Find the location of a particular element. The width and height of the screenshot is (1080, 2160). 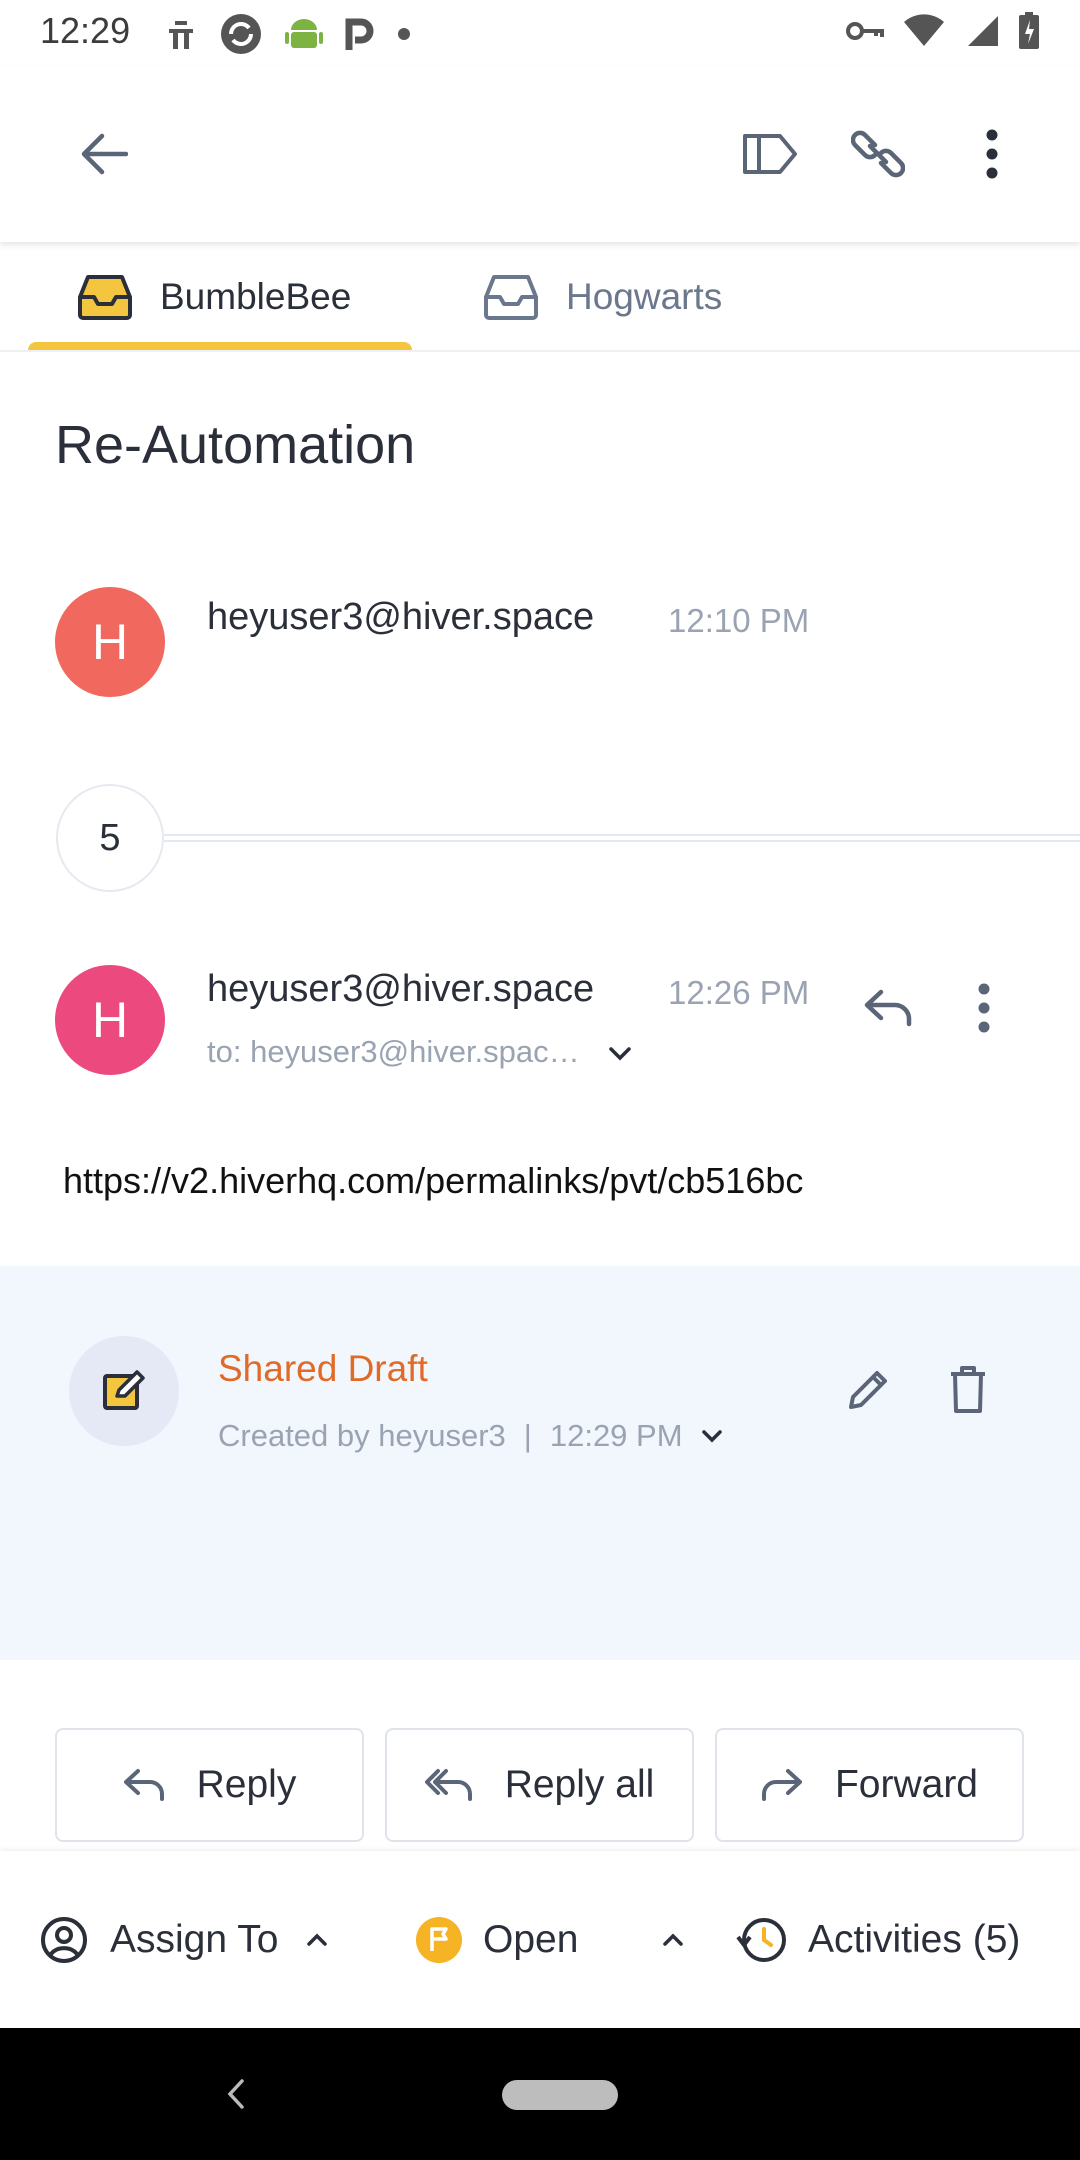

more-options-button is located at coordinates (992, 154).